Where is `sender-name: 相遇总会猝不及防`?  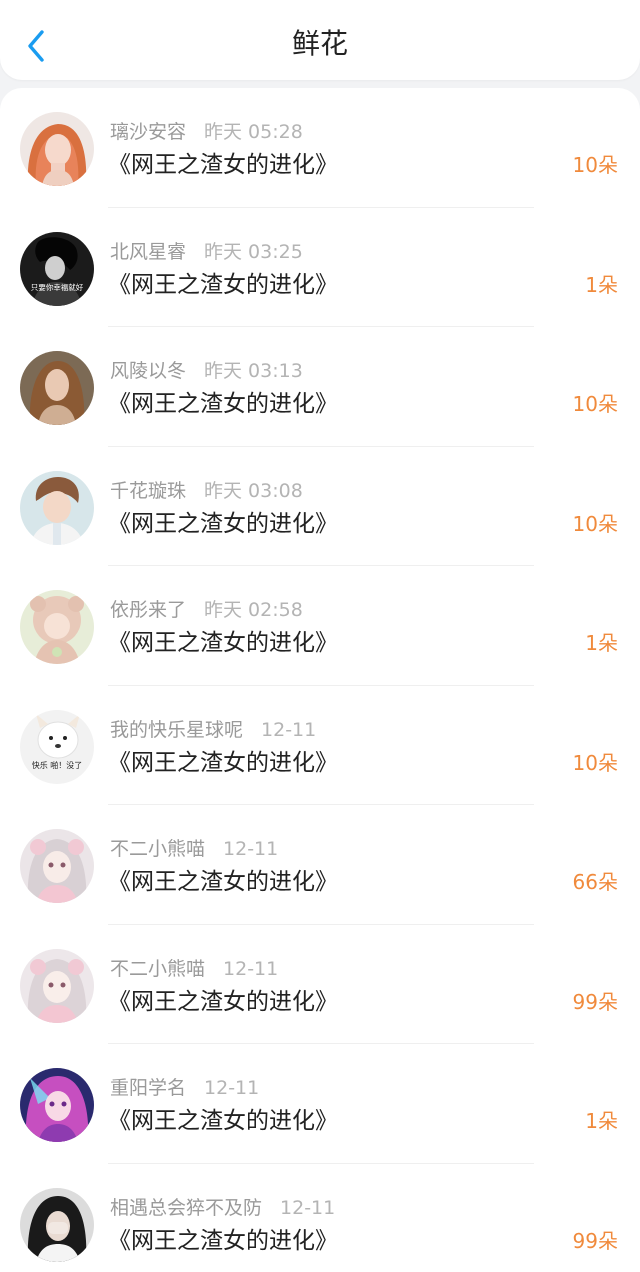
sender-name: 相遇总会猝不及防 is located at coordinates (186, 1208).